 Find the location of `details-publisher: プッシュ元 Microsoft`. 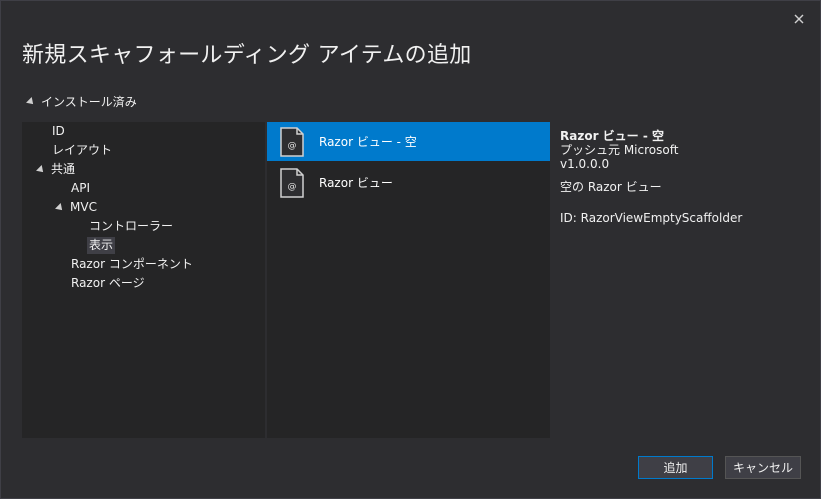

details-publisher: プッシュ元 Microsoft is located at coordinates (619, 150).